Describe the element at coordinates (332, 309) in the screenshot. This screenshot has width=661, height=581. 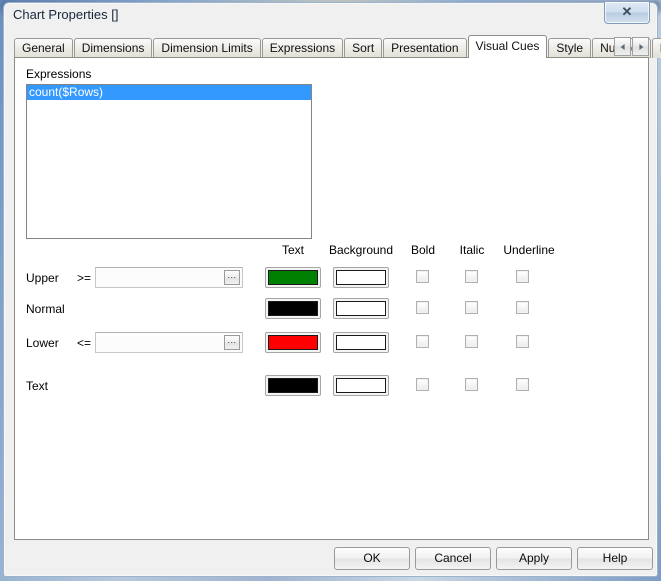
I see `cue-row-normal: Normal` at that location.